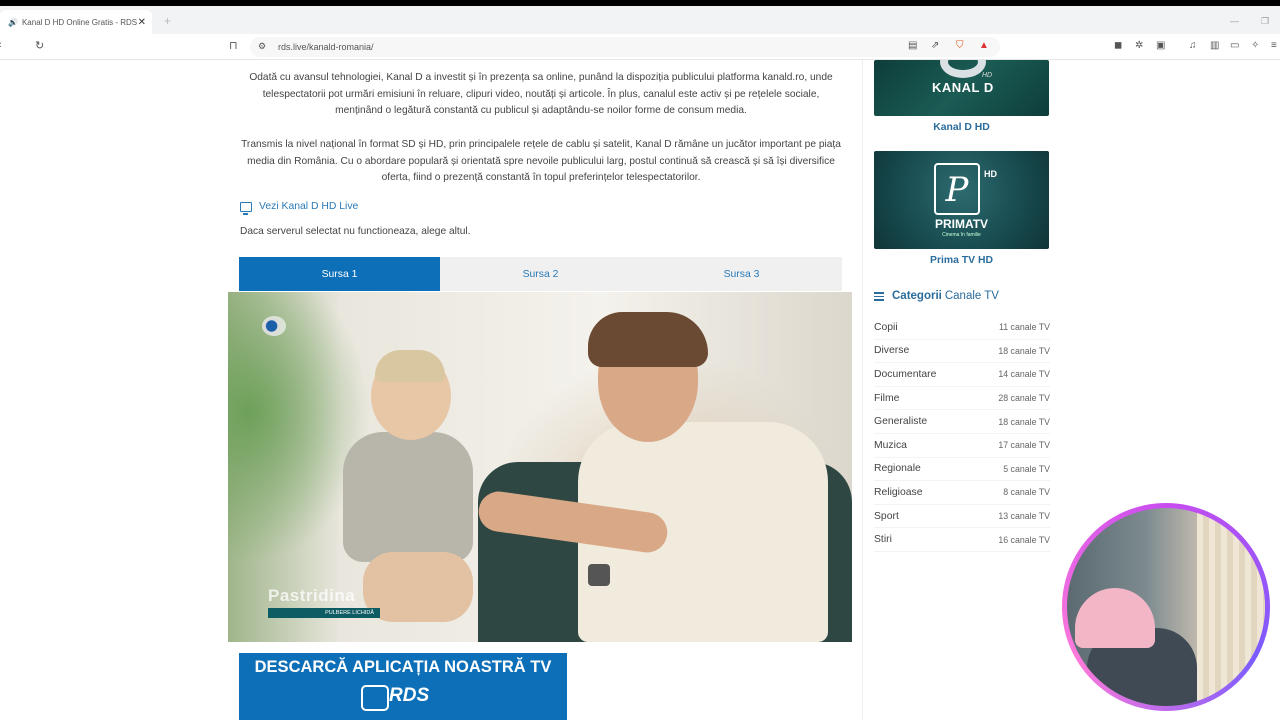 This screenshot has height=720, width=1280. Describe the element at coordinates (990, 174) in the screenshot. I see `primatv-hd-badge: HD` at that location.